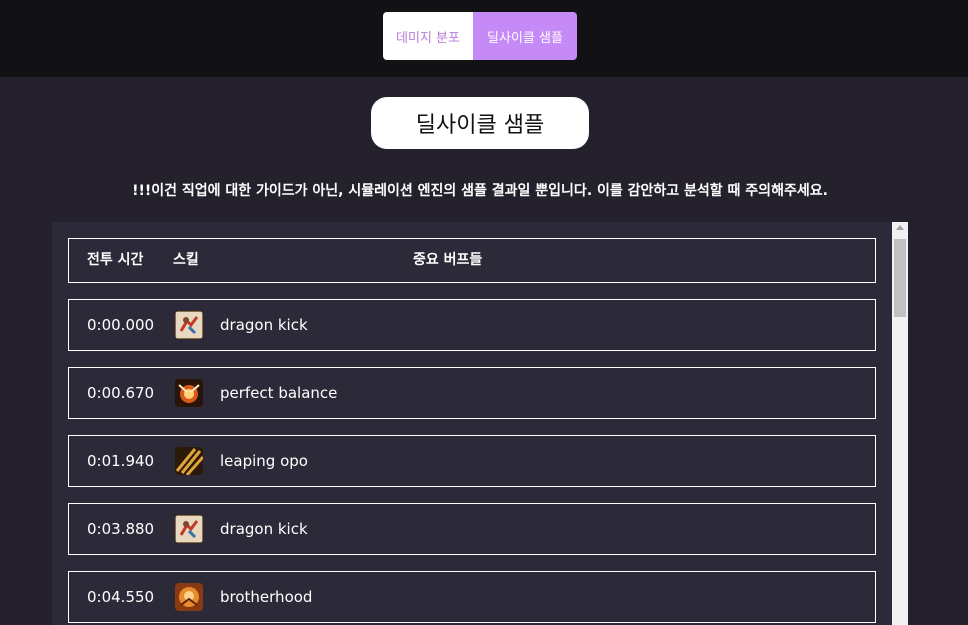  What do you see at coordinates (264, 461) in the screenshot?
I see `row-skill-name: leaping opo` at bounding box center [264, 461].